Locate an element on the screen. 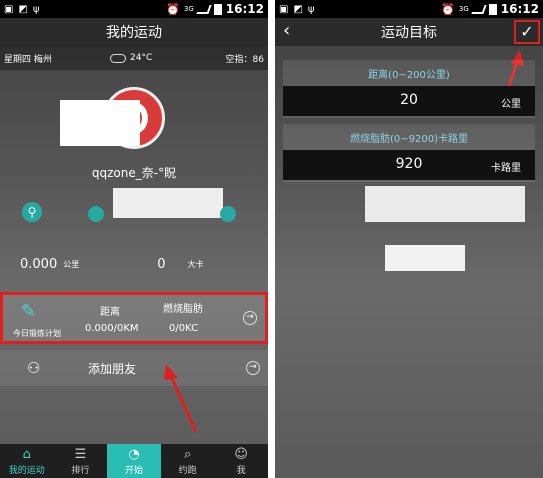 The width and height of the screenshot is (543, 478). pen-icon: ✎ is located at coordinates (29, 311).